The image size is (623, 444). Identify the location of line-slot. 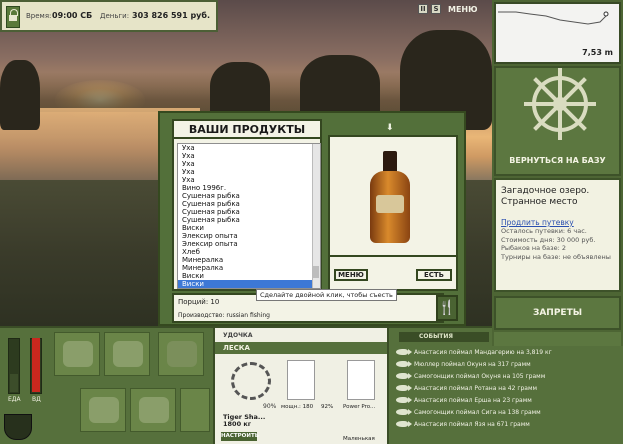
(301, 380).